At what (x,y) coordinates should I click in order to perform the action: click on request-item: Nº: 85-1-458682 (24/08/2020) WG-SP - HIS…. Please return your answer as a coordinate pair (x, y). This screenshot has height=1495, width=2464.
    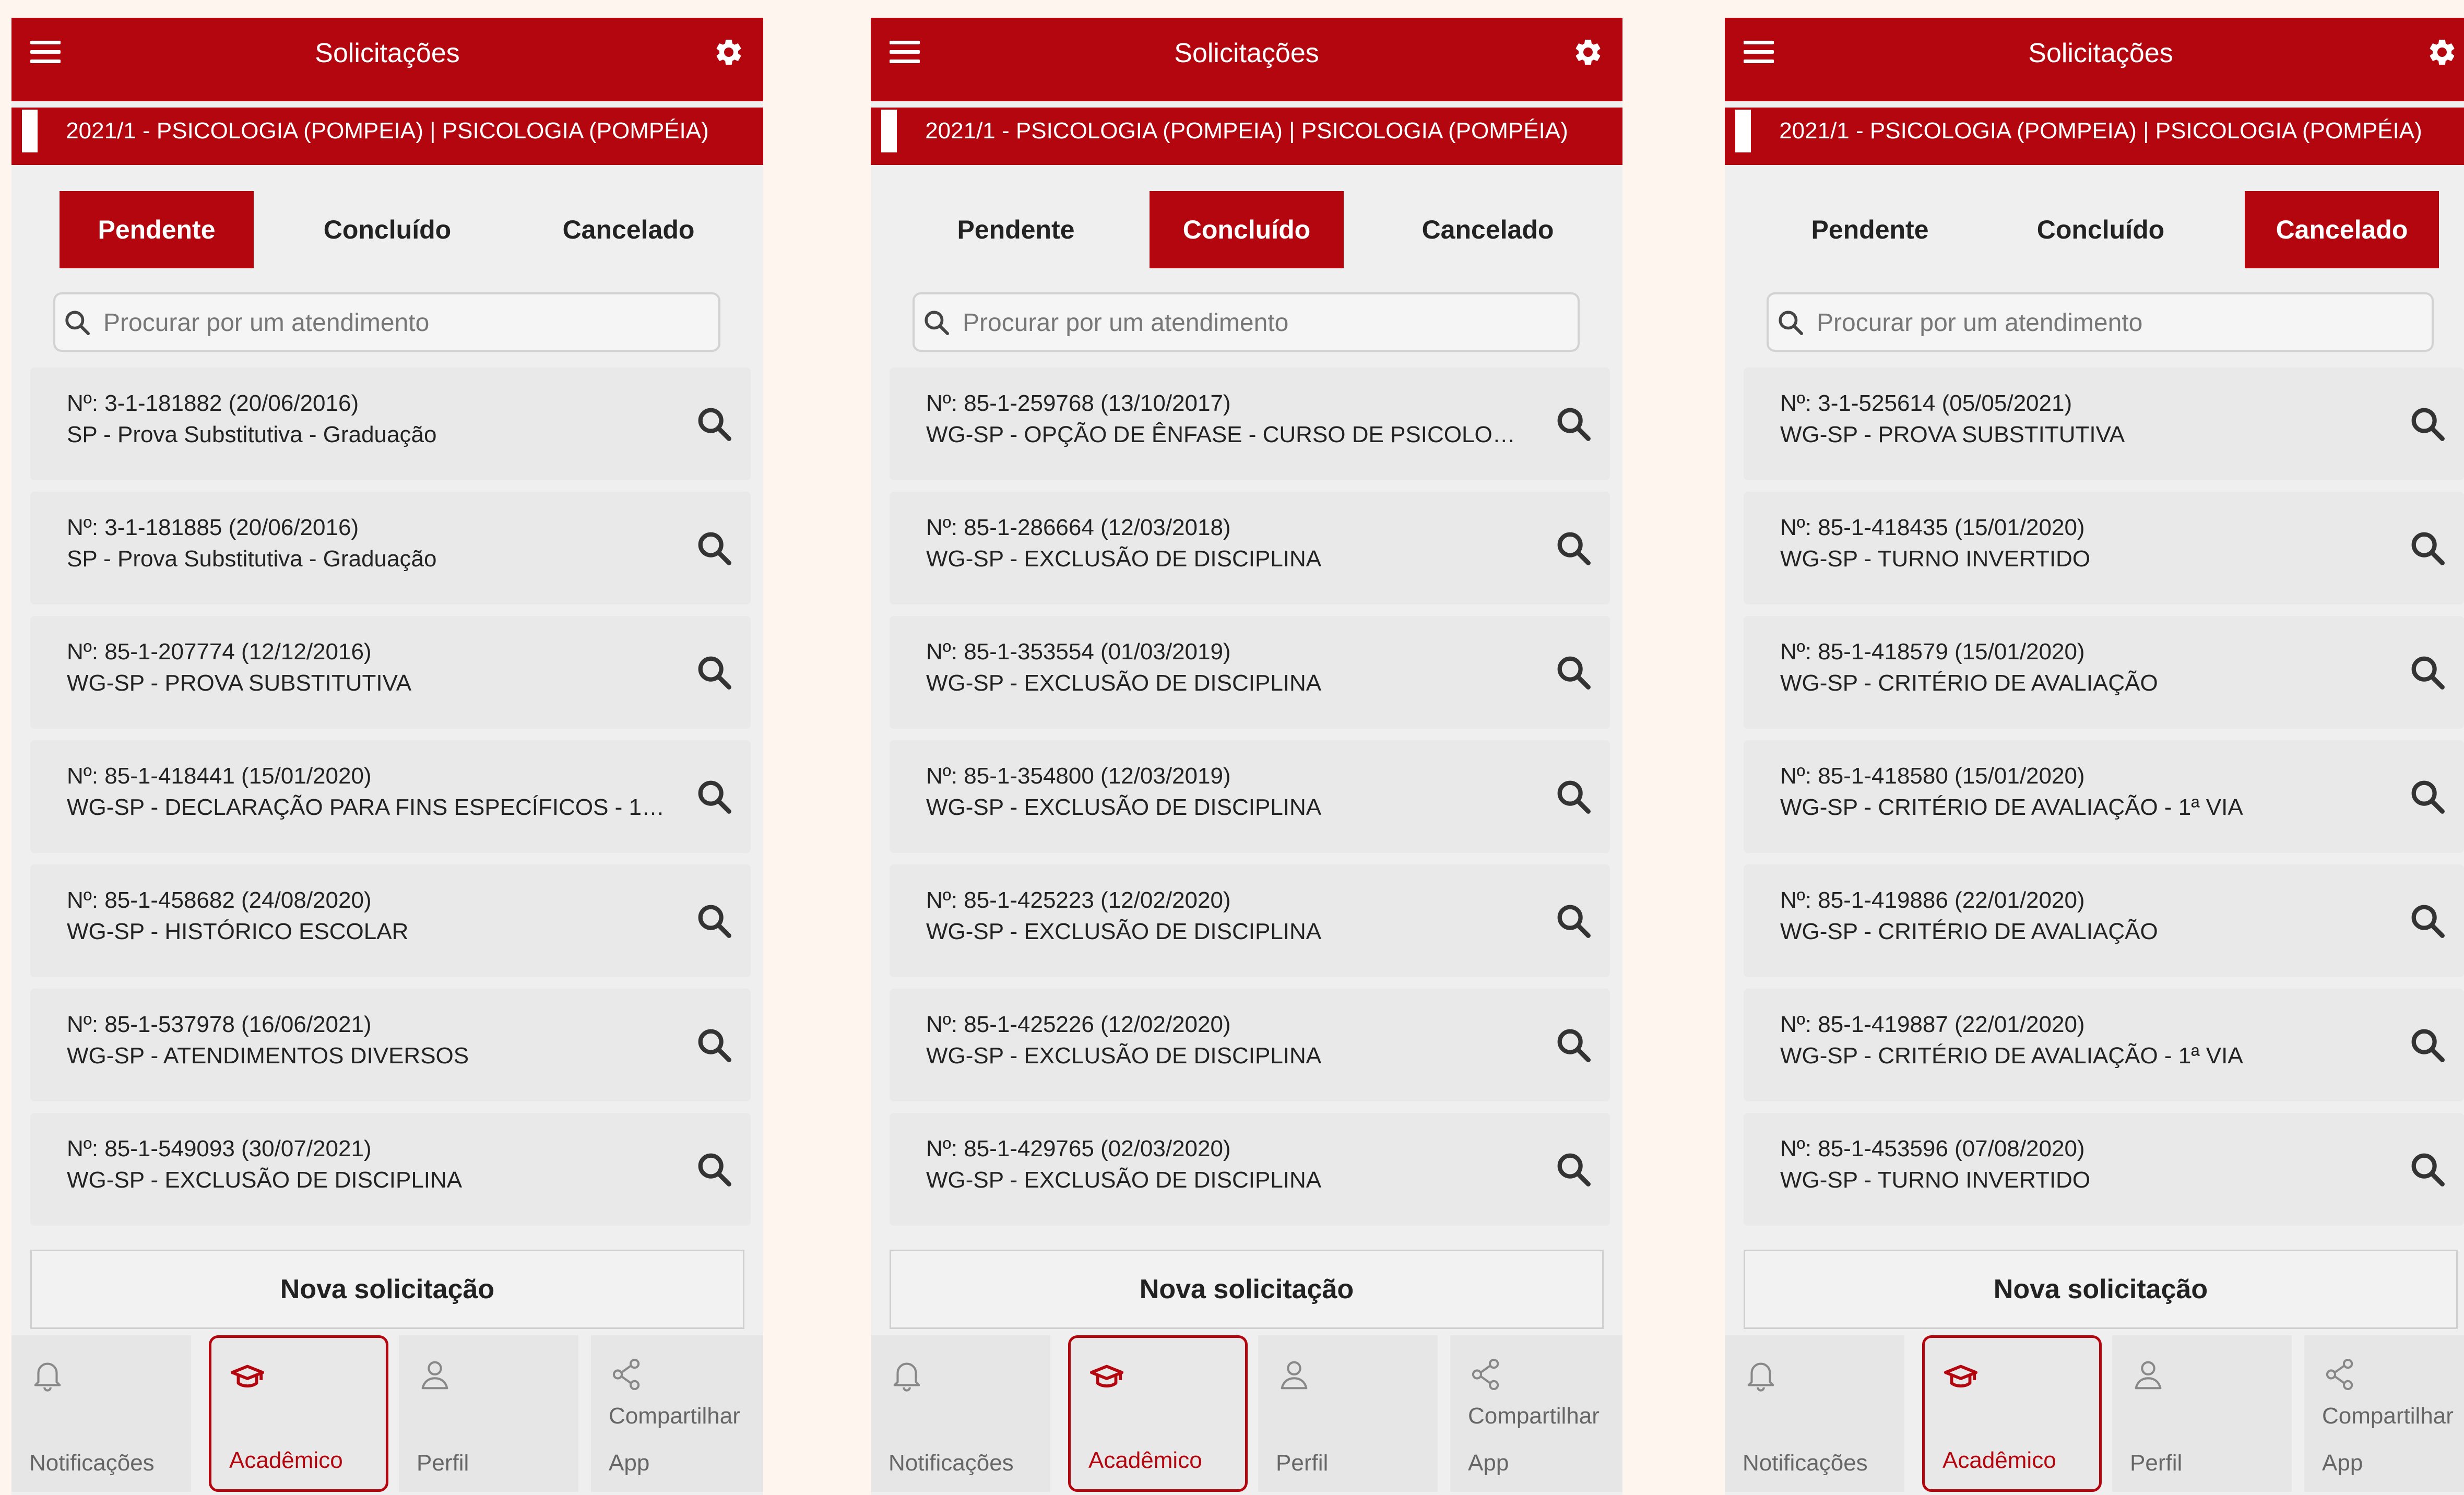
    Looking at the image, I should click on (390, 920).